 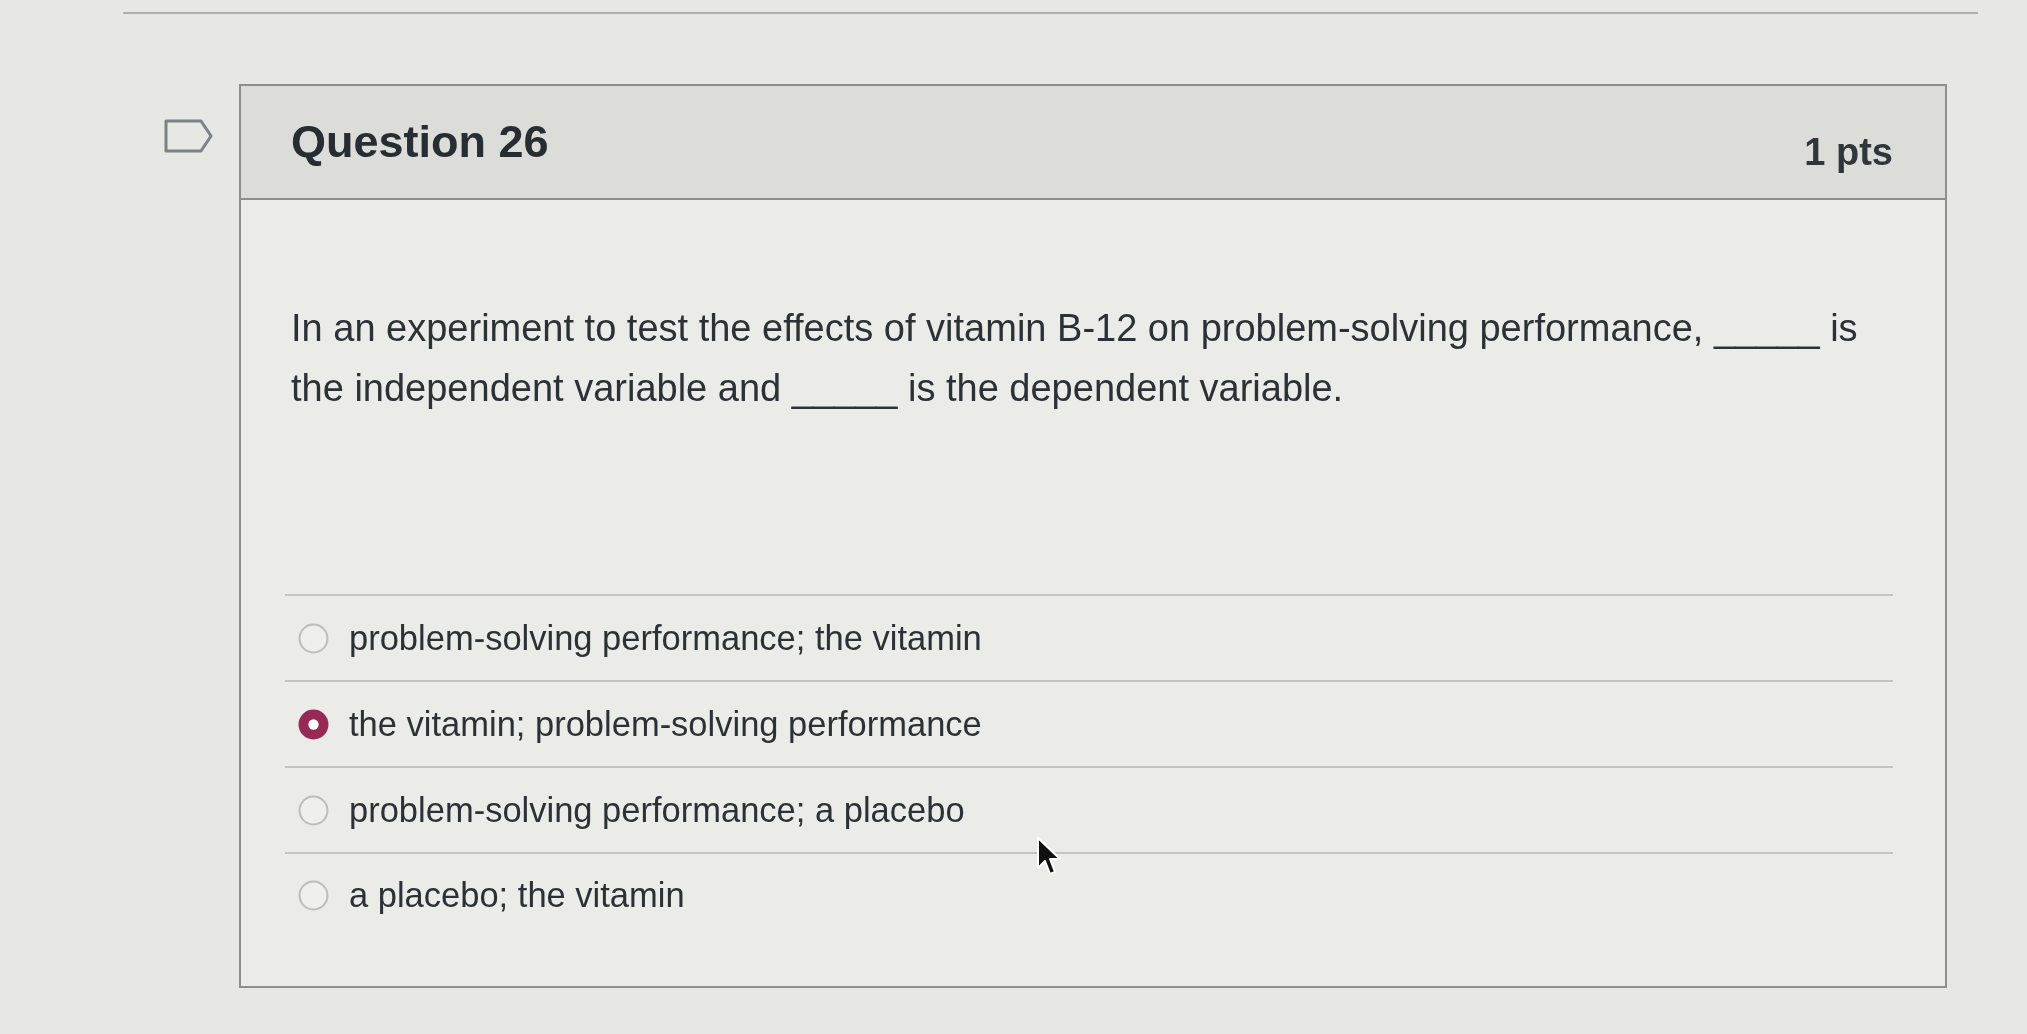 What do you see at coordinates (1075, 358) in the screenshot?
I see `question-text: In an experiment to test the effects of vitamin B-12 on problem-solving performance, _____ is the independent variable and _____ is the dependent variable.` at bounding box center [1075, 358].